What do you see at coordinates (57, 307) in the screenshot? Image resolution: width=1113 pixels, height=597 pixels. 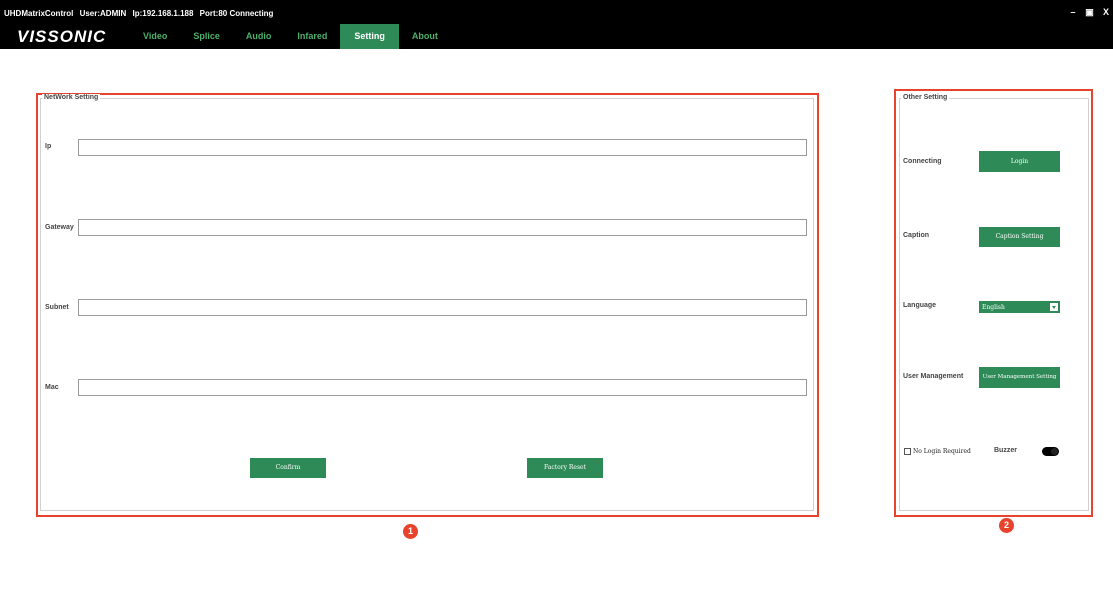 I see `subnet-label: Subnet` at bounding box center [57, 307].